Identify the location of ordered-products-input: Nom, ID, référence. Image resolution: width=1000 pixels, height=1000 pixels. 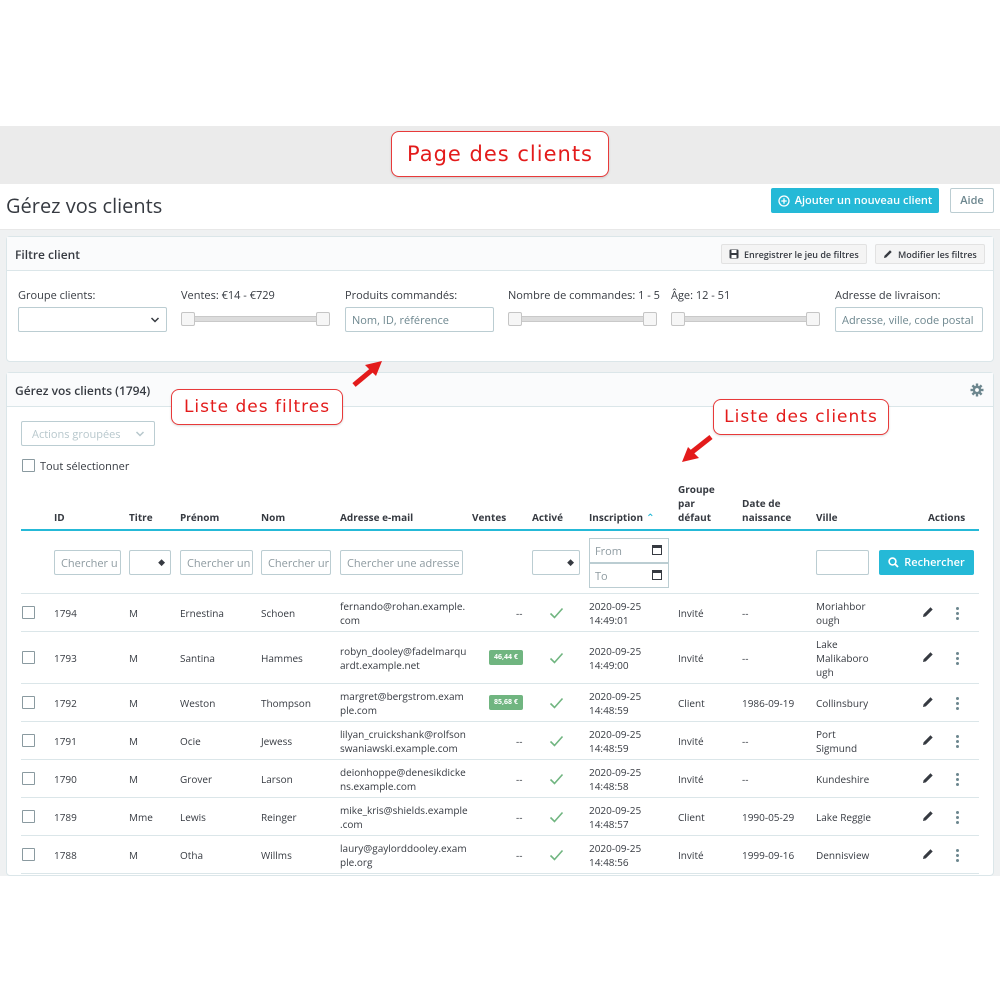
(419, 319).